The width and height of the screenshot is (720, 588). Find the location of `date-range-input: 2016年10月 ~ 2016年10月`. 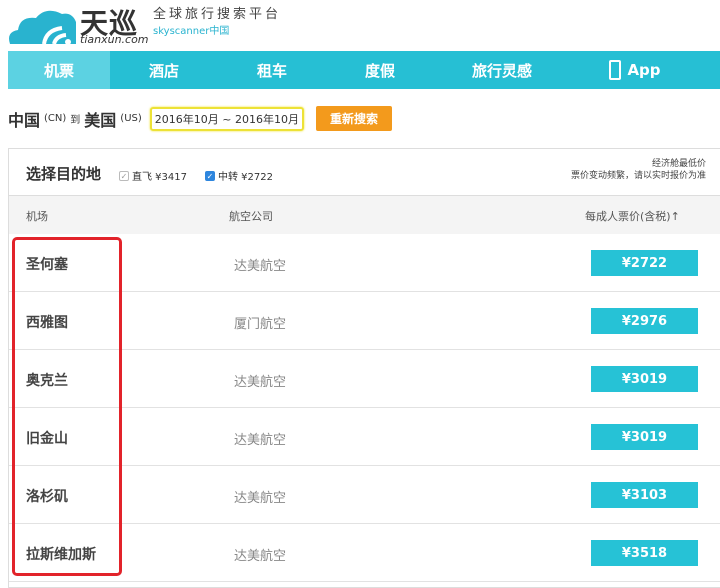

date-range-input: 2016年10月 ~ 2016年10月 is located at coordinates (226, 118).